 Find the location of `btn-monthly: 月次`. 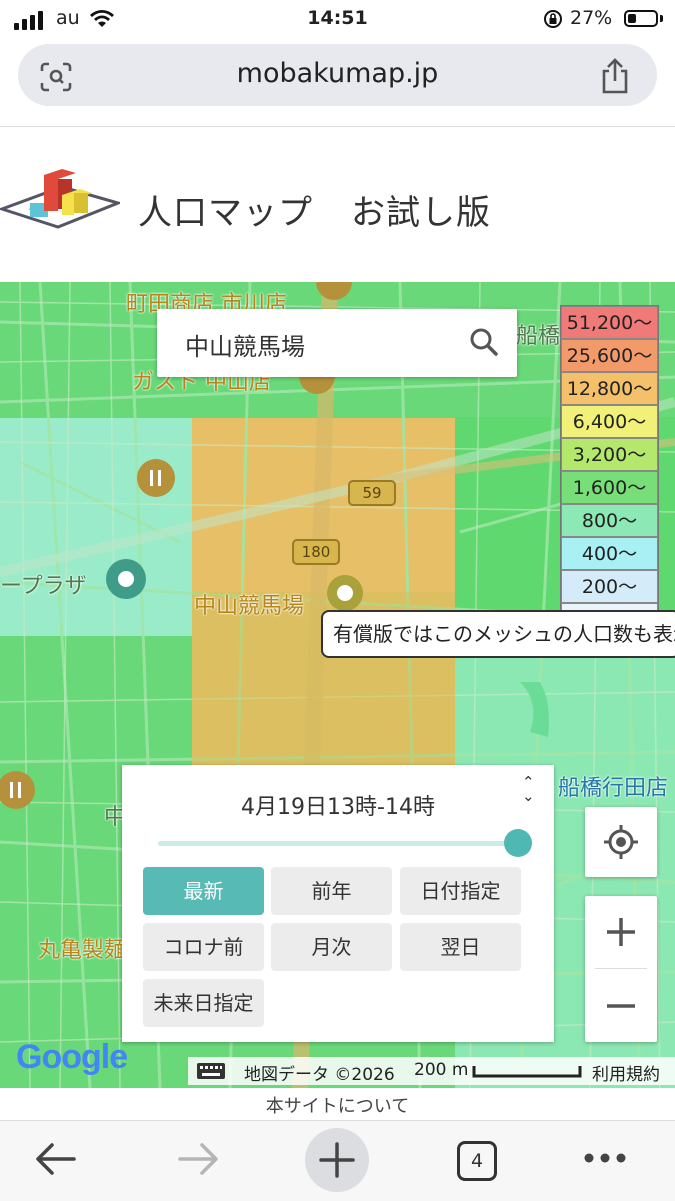

btn-monthly: 月次 is located at coordinates (331, 947).